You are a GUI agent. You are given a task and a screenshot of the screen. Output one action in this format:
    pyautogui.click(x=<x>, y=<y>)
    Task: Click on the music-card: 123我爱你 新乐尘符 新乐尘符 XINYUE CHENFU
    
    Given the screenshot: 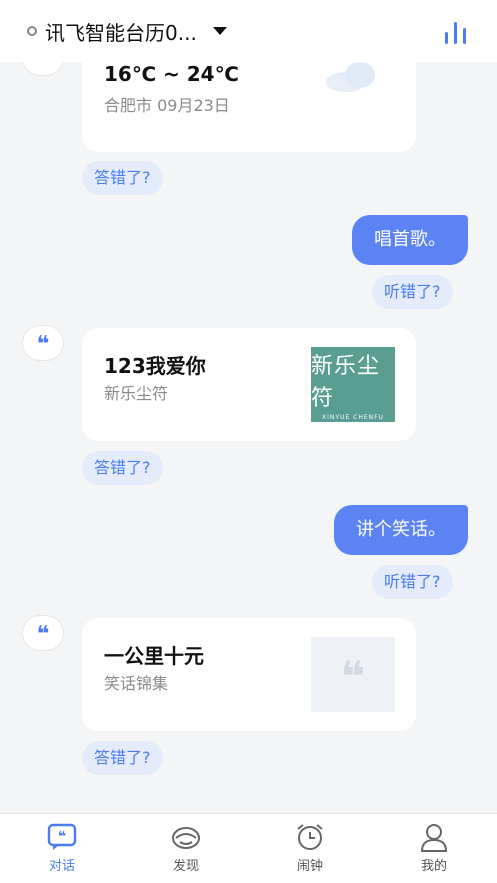 What is the action you would take?
    pyautogui.click(x=249, y=384)
    